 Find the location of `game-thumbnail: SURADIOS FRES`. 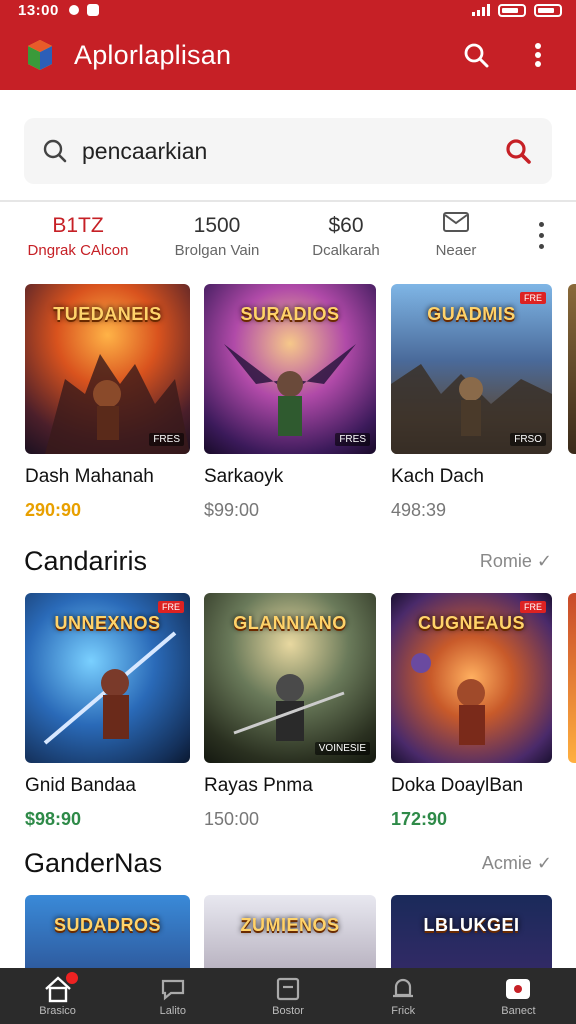

game-thumbnail: SURADIOS FRES is located at coordinates (290, 369).